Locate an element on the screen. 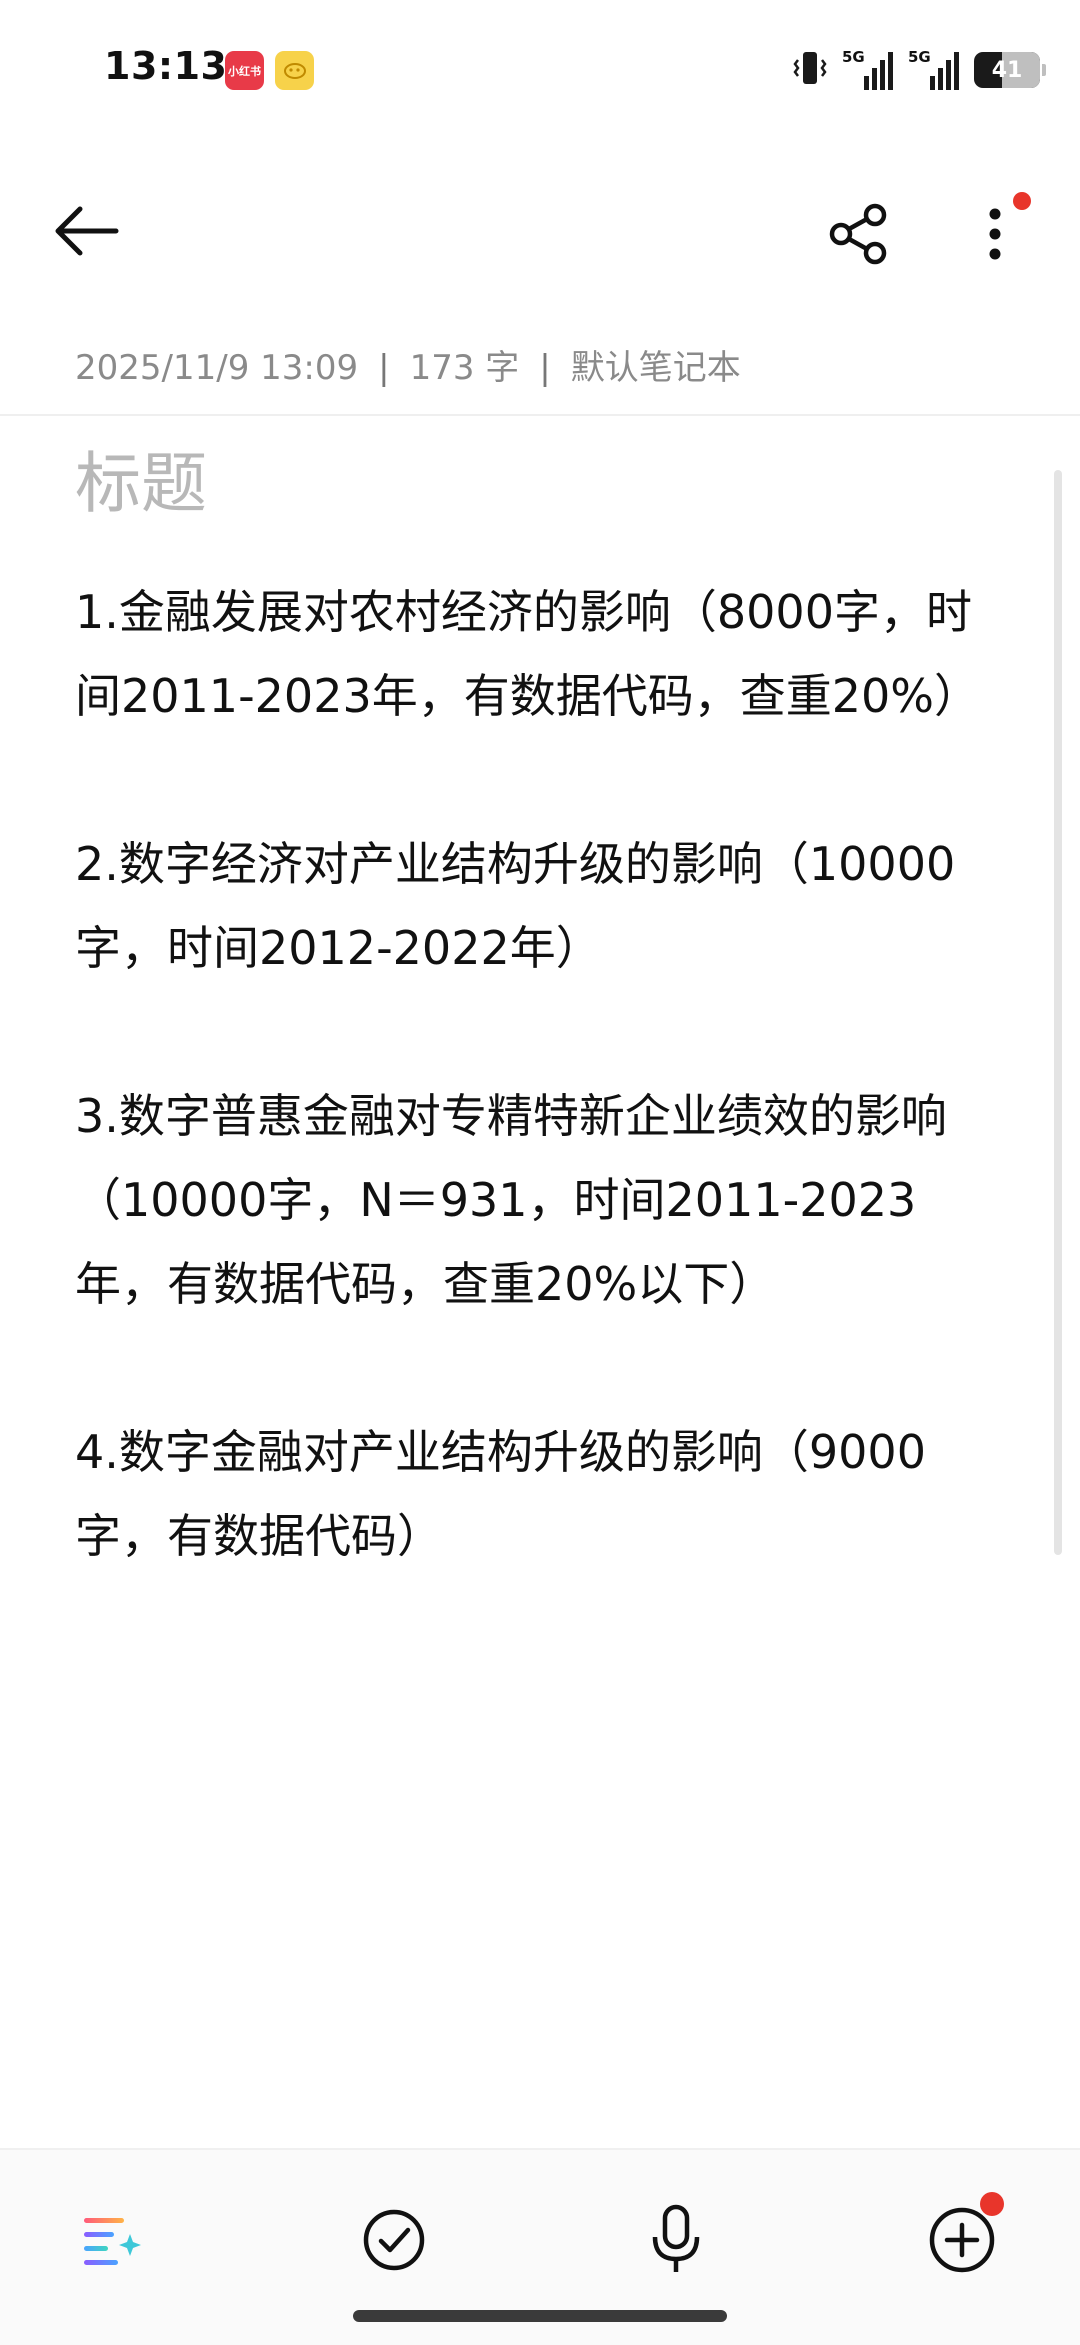  battery-level: 41 is located at coordinates (1007, 70).